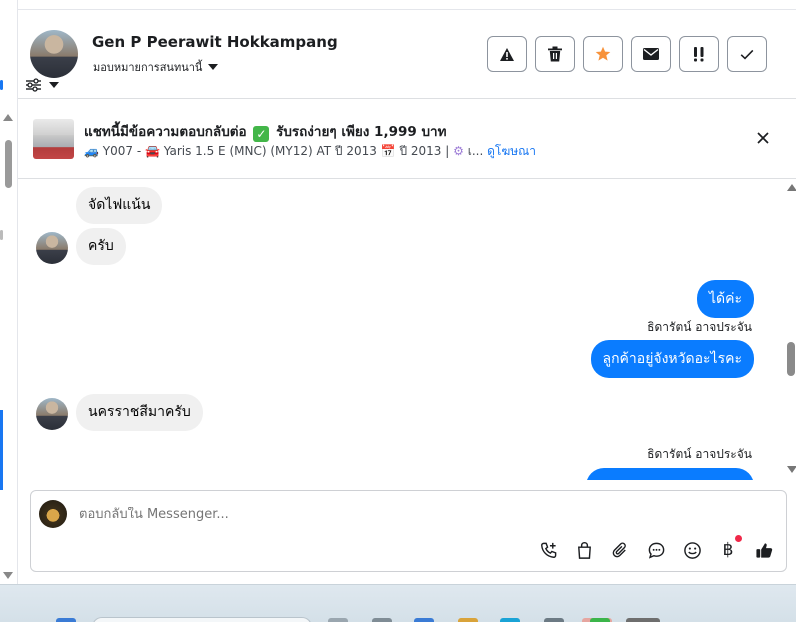 The image size is (796, 622). I want to click on ad-thumbnail, so click(53, 139).